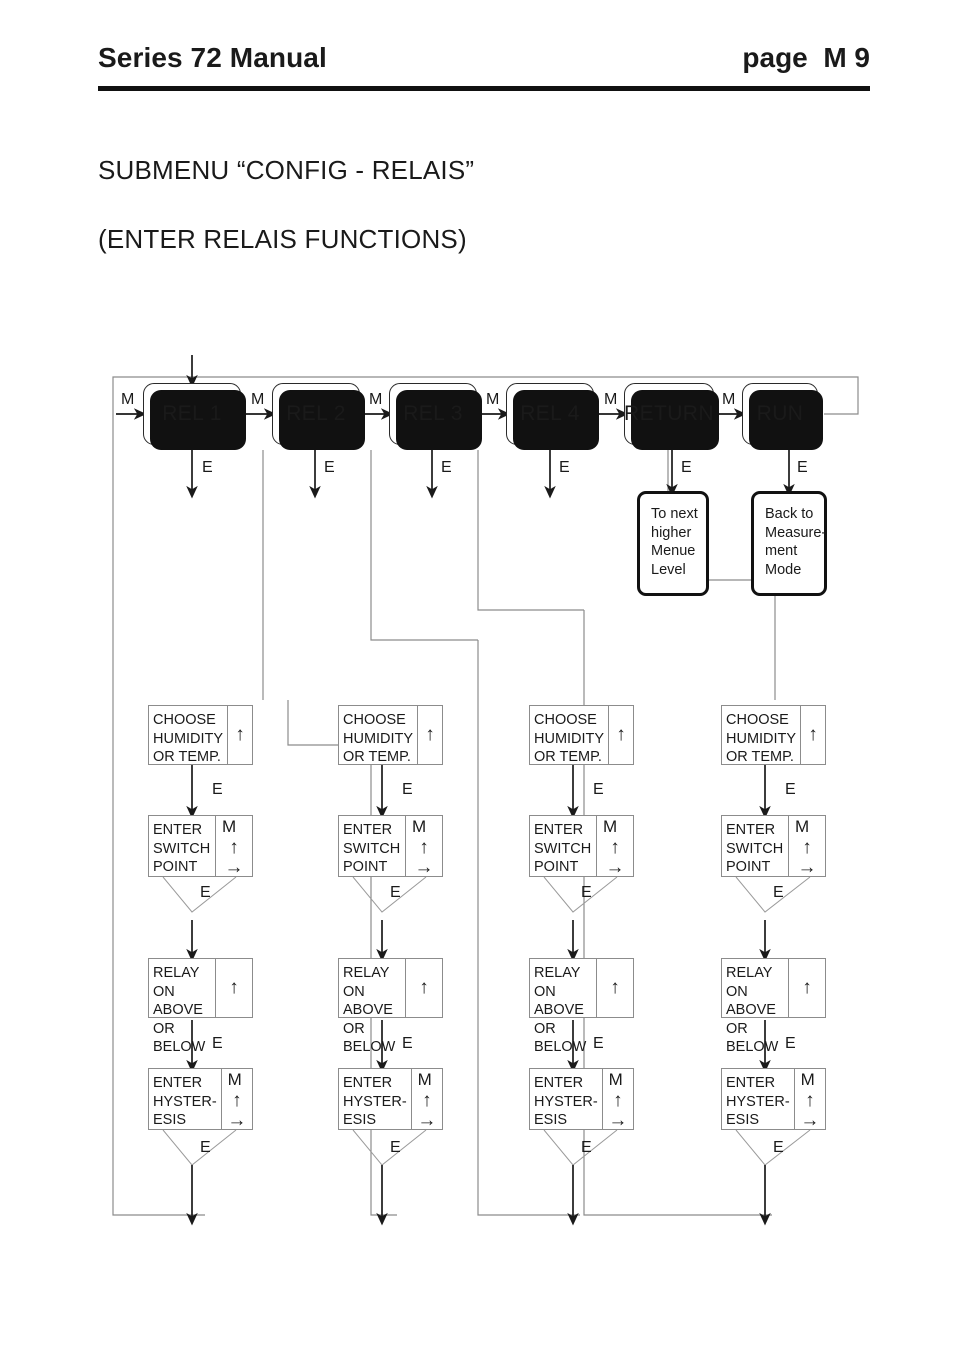  Describe the element at coordinates (669, 413) in the screenshot. I see `node-label: RETURN` at that location.